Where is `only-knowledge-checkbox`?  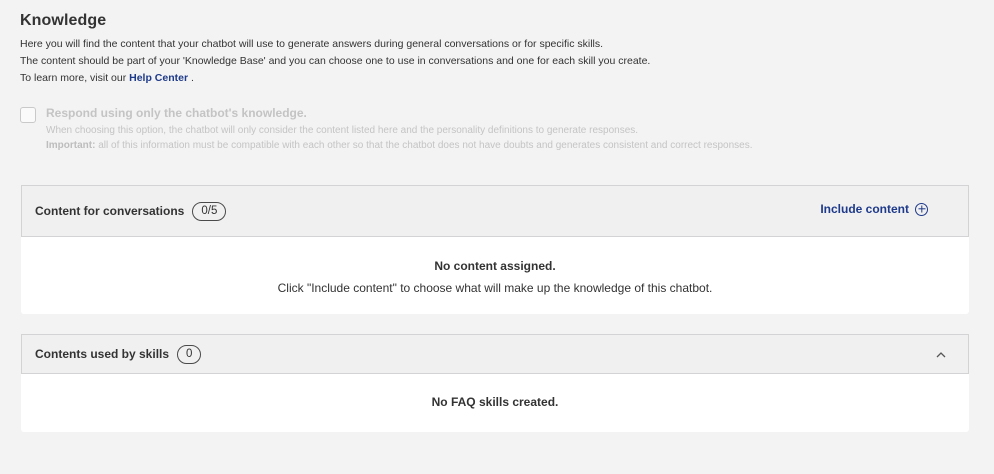 only-knowledge-checkbox is located at coordinates (28, 115).